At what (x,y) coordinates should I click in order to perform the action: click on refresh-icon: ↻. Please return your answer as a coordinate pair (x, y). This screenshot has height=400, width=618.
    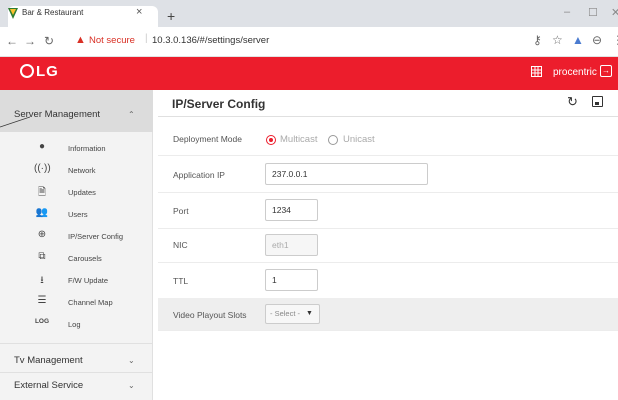
    Looking at the image, I should click on (572, 102).